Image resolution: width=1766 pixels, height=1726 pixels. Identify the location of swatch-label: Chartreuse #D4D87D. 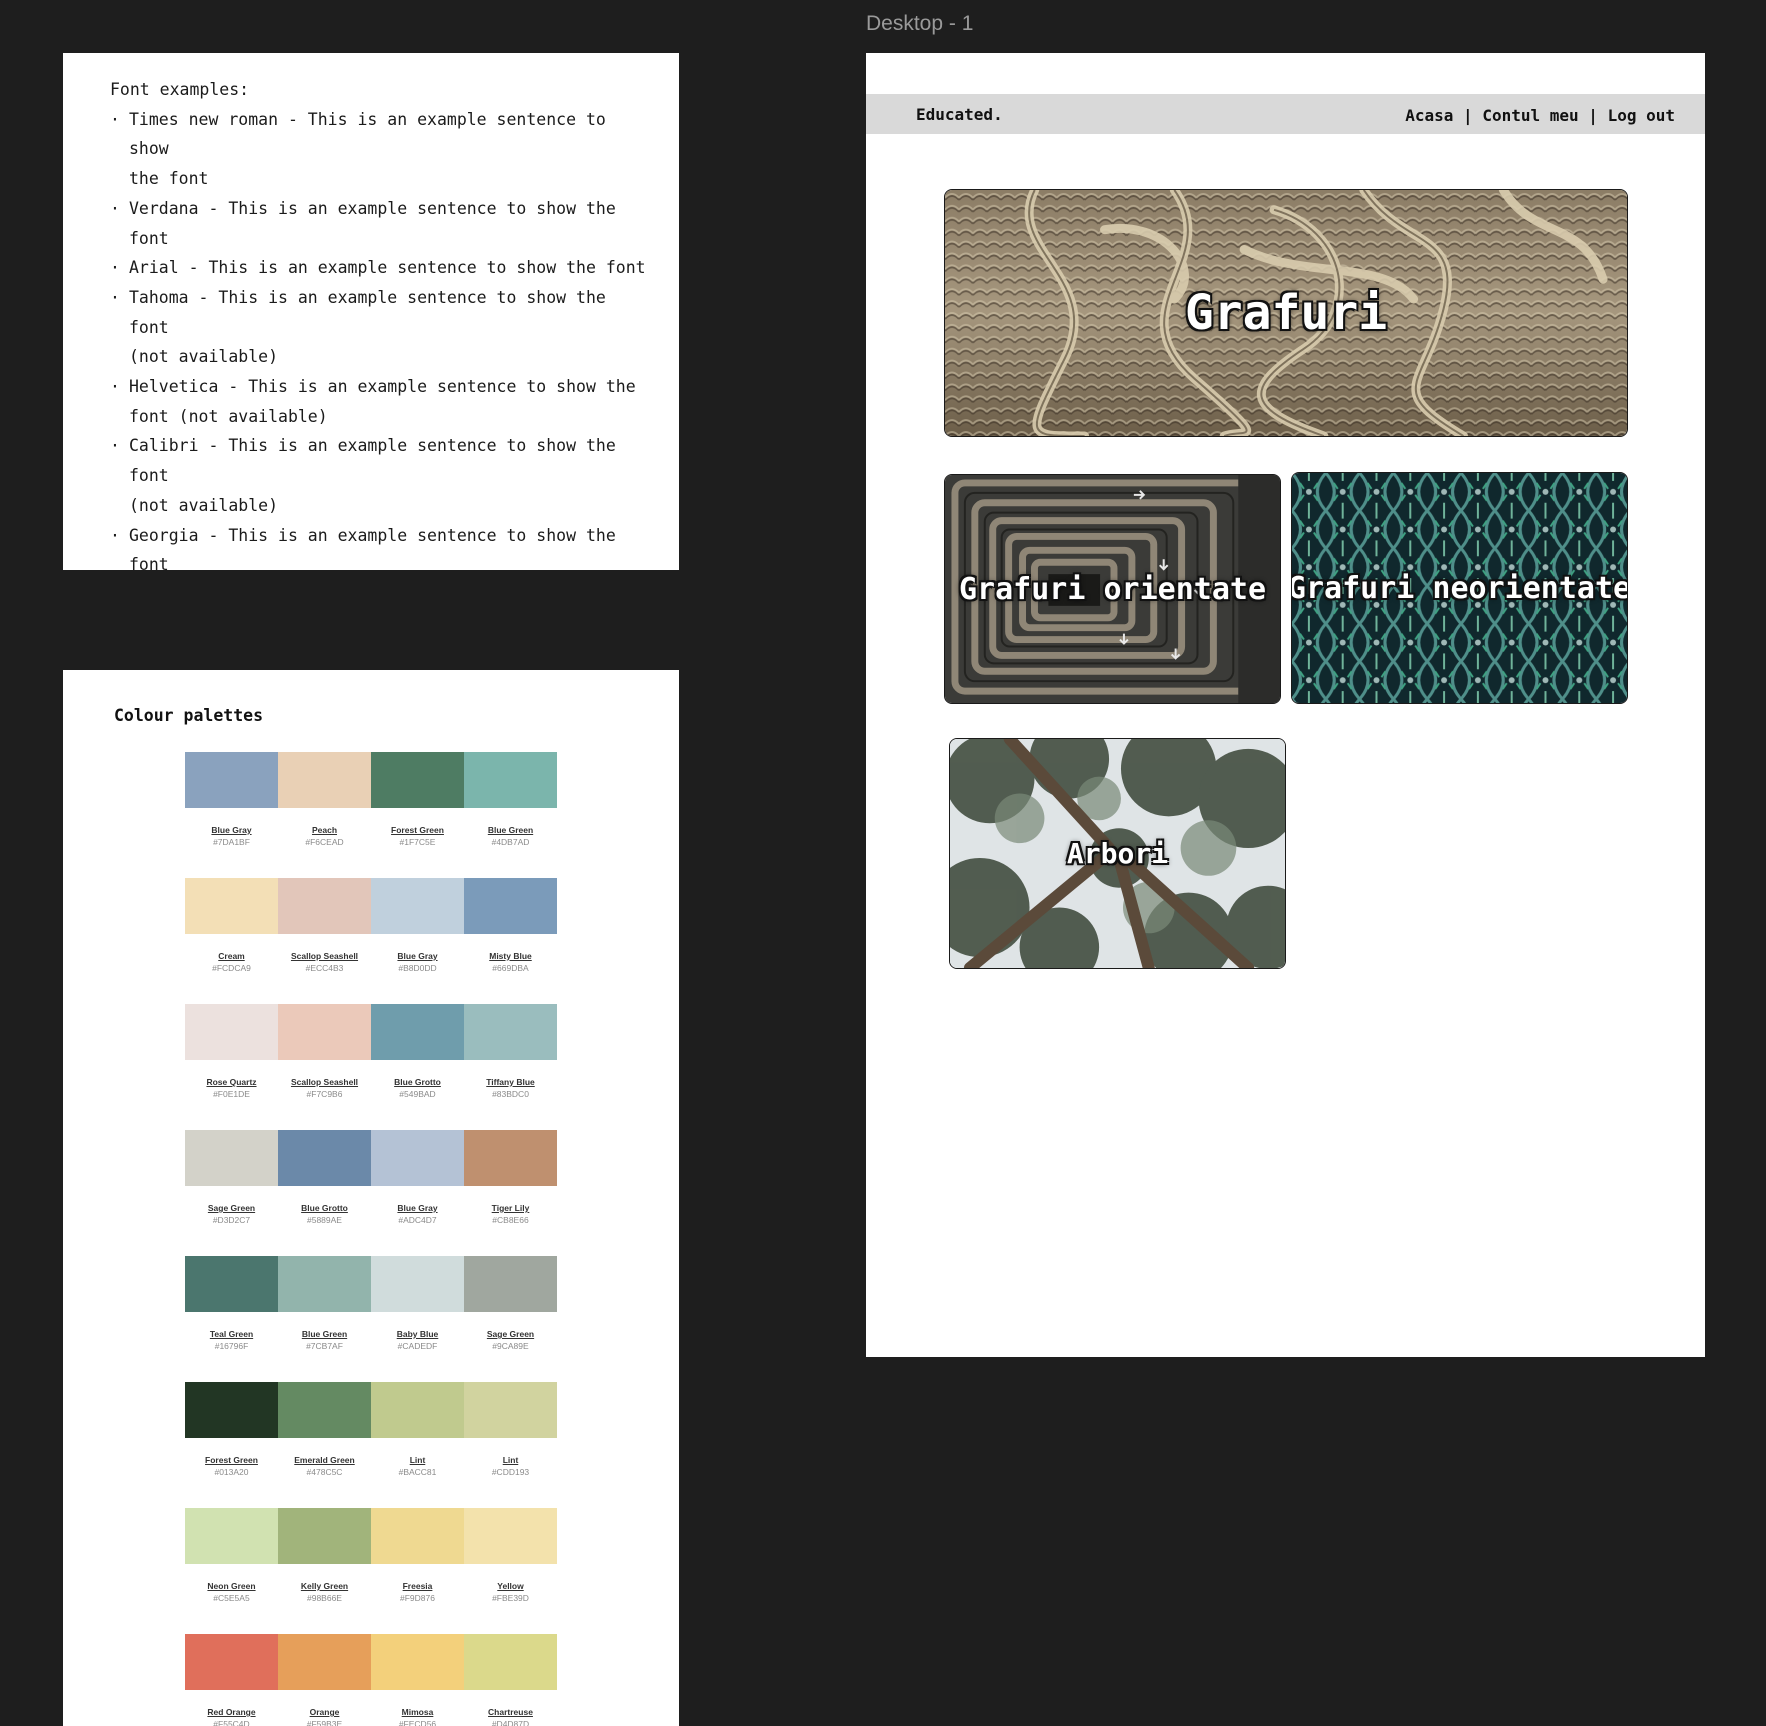
(510, 1716).